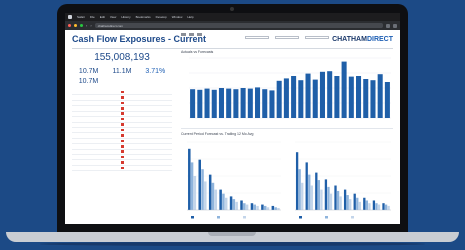 This screenshot has height=250, width=465. I want to click on menu-item: Bookmarks, so click(143, 17).